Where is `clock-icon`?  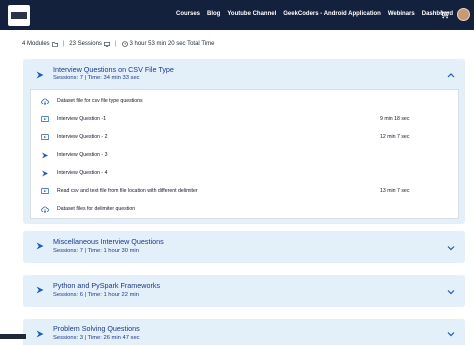
clock-icon is located at coordinates (124, 44).